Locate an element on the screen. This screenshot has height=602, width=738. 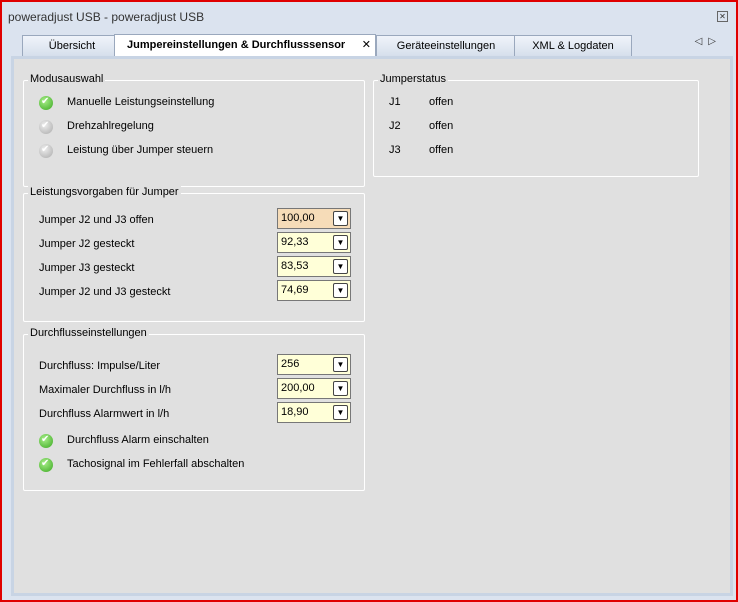
value: 83,53 is located at coordinates (295, 266).